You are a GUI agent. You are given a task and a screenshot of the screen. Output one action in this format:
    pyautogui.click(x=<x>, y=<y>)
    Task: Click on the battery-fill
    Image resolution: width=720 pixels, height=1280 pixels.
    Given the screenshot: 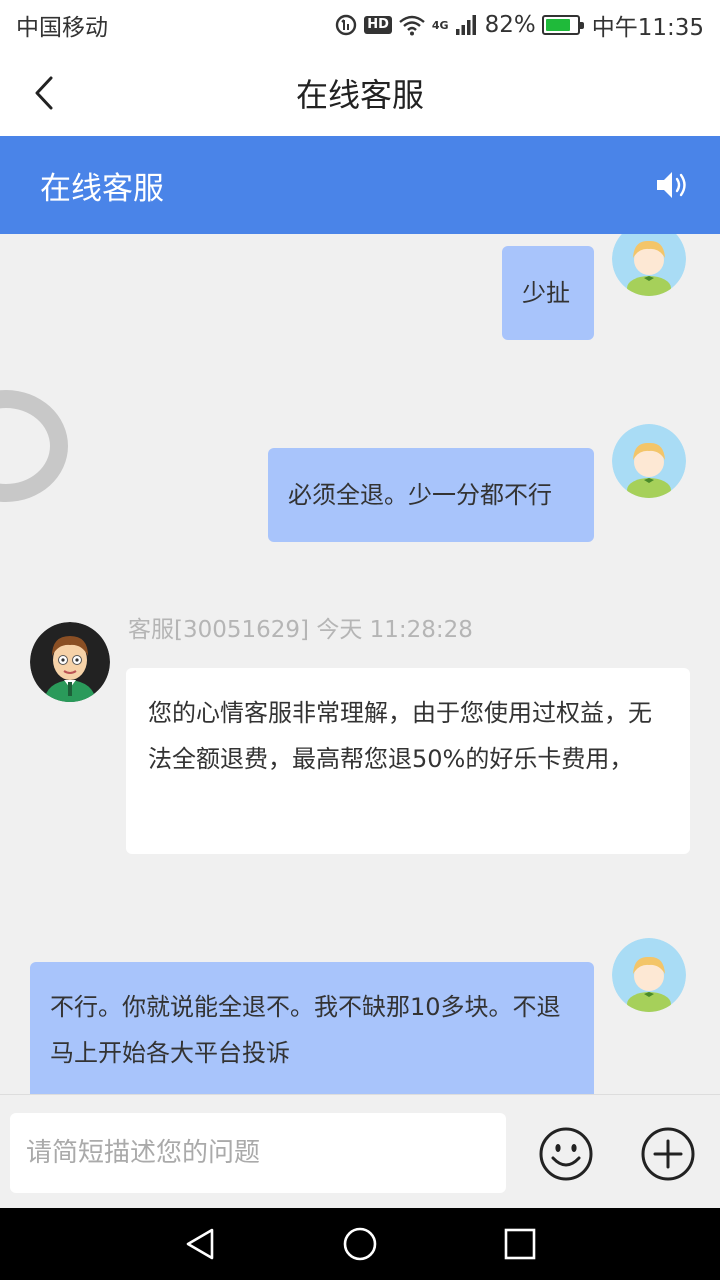 What is the action you would take?
    pyautogui.click(x=558, y=25)
    